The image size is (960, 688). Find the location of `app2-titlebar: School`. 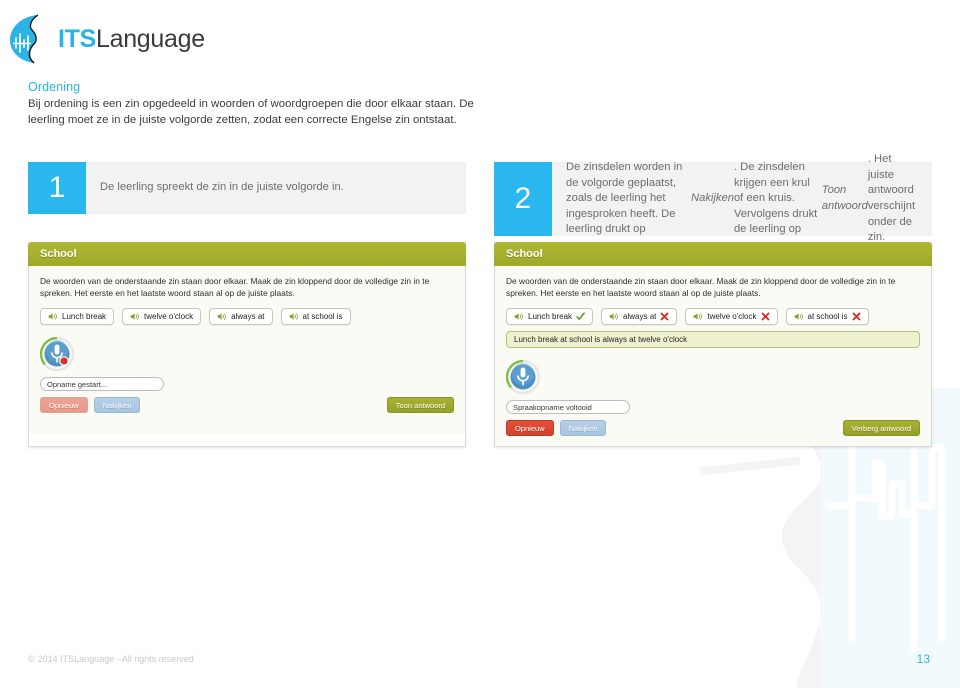

app2-titlebar: School is located at coordinates (713, 254).